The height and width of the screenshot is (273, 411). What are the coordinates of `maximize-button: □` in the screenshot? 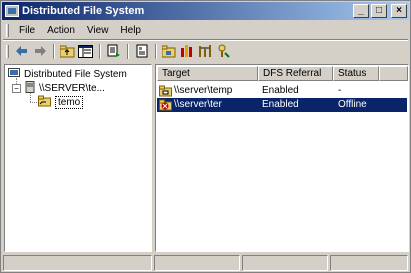 It's located at (379, 11).